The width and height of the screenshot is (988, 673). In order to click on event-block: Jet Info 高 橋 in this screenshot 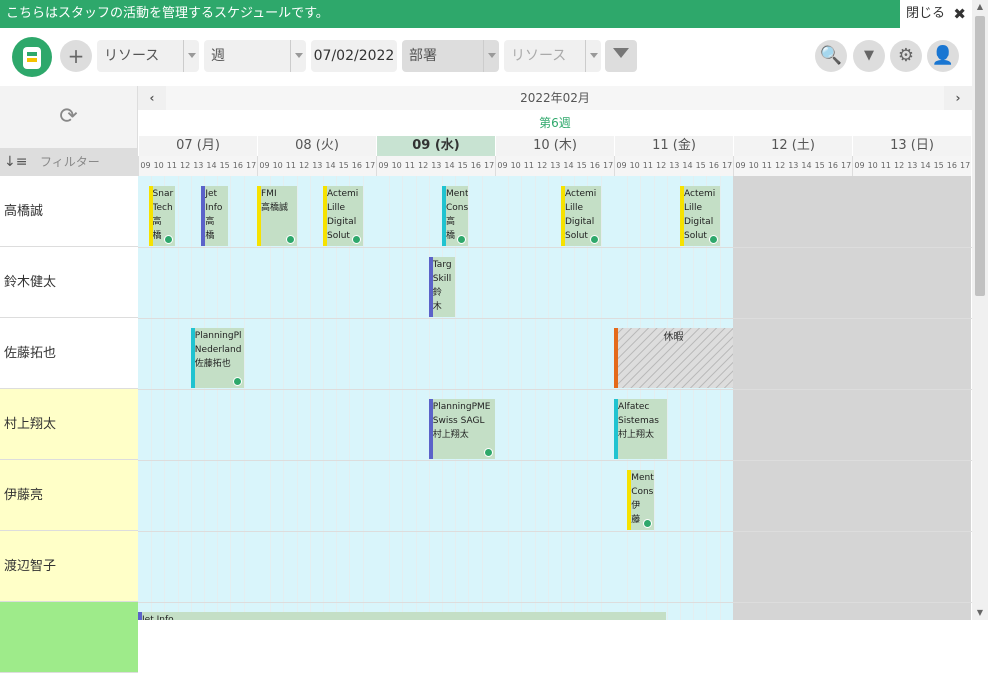, I will do `click(214, 216)`.